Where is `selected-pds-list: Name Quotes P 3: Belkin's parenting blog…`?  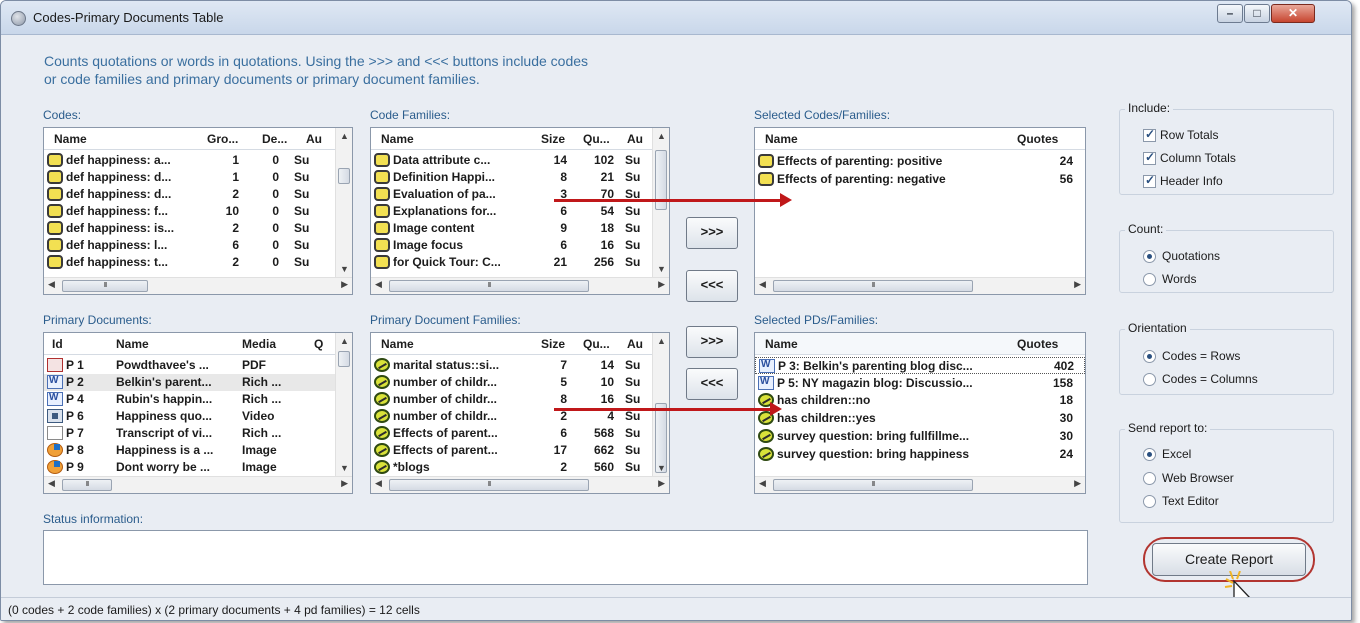 selected-pds-list: Name Quotes P 3: Belkin's parenting blog… is located at coordinates (920, 413).